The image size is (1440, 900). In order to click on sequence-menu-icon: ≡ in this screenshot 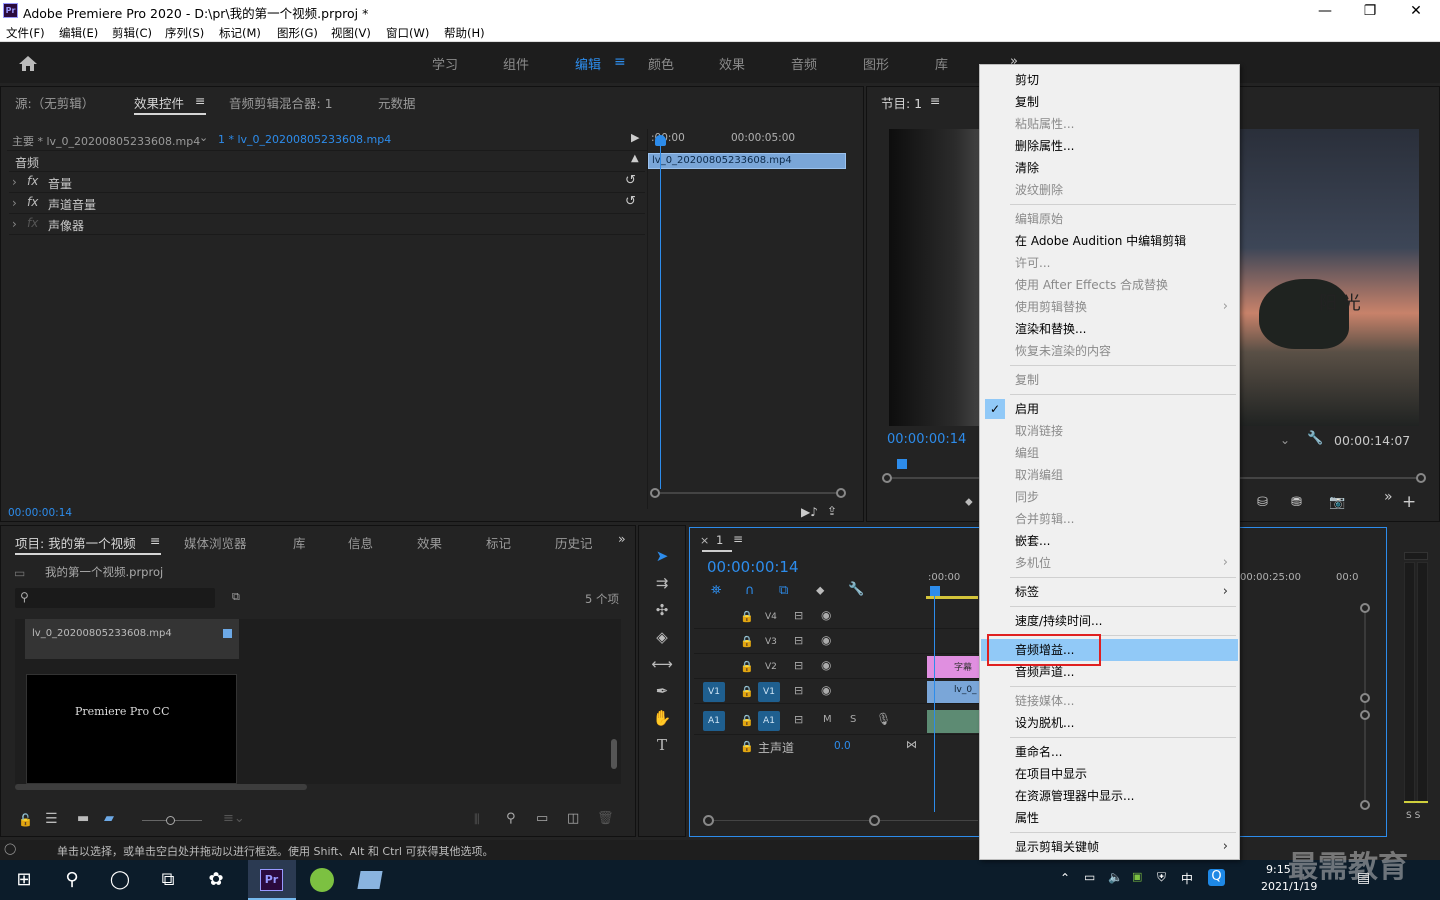, I will do `click(738, 539)`.